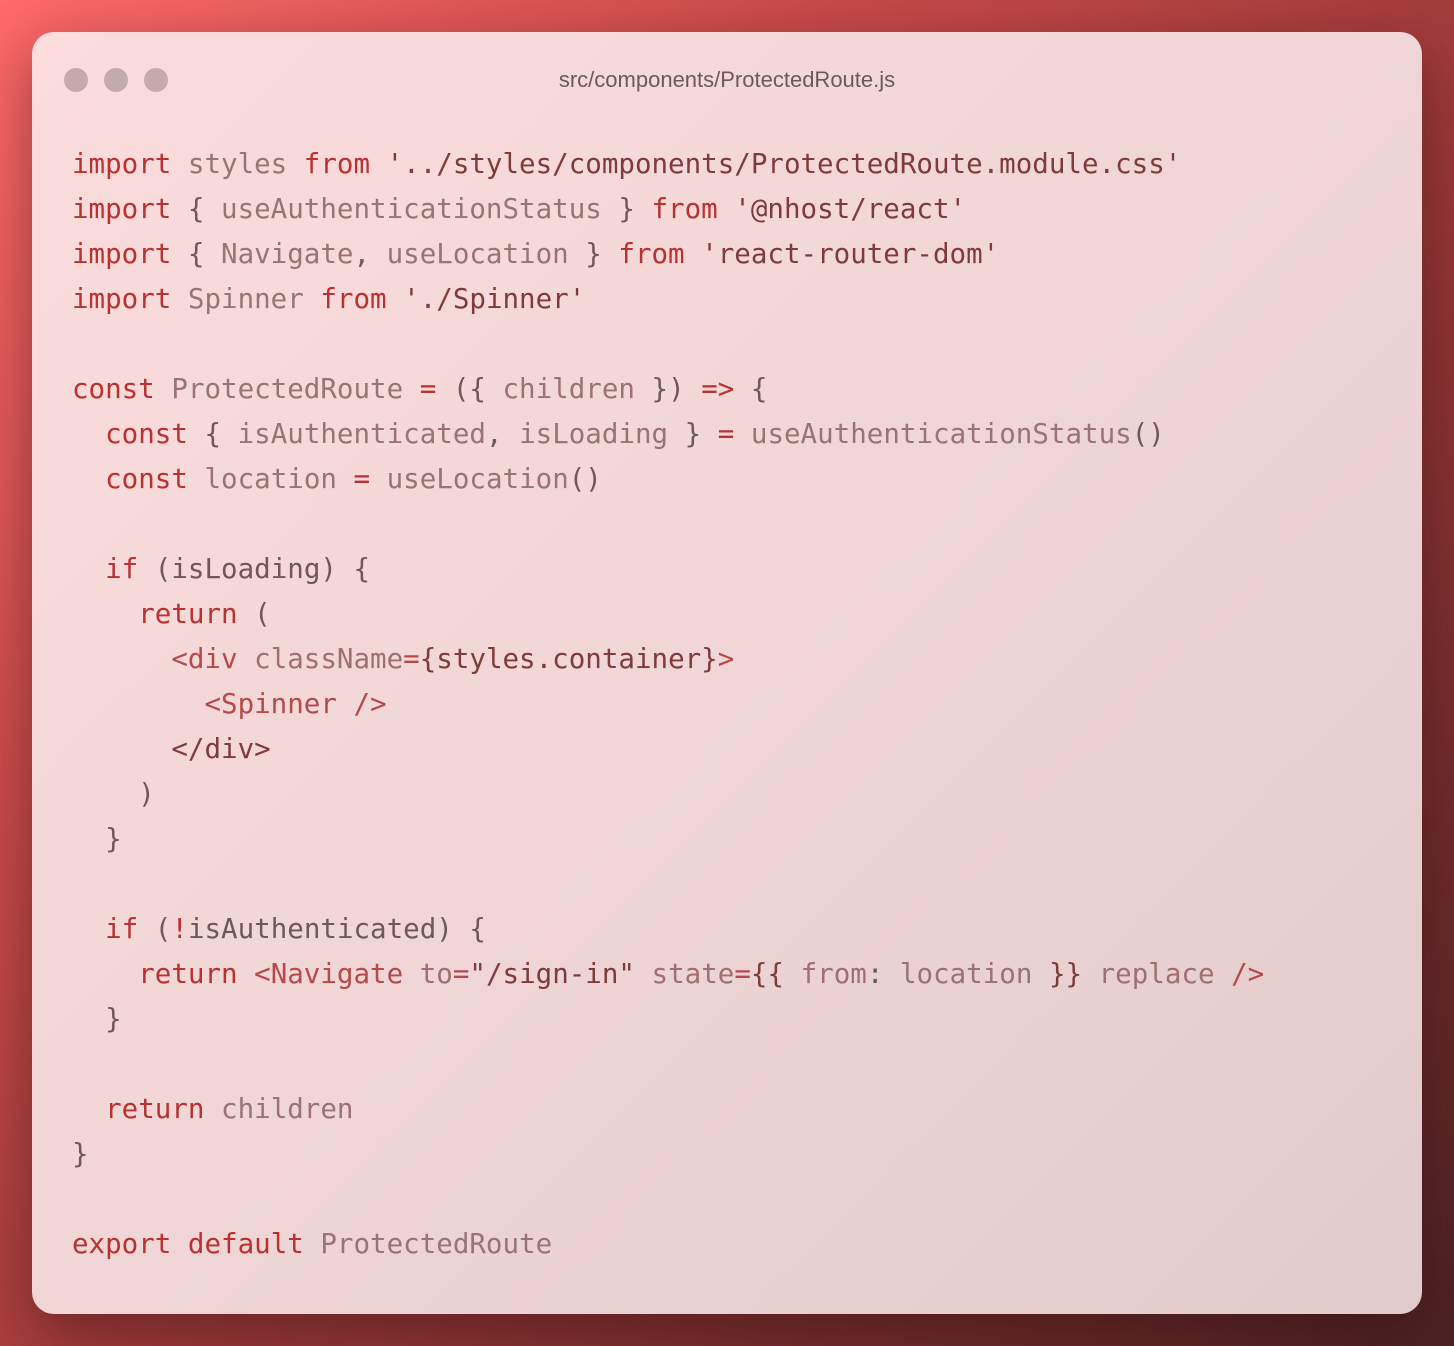 The height and width of the screenshot is (1346, 1454). I want to click on code-token: }}, so click(1057, 974).